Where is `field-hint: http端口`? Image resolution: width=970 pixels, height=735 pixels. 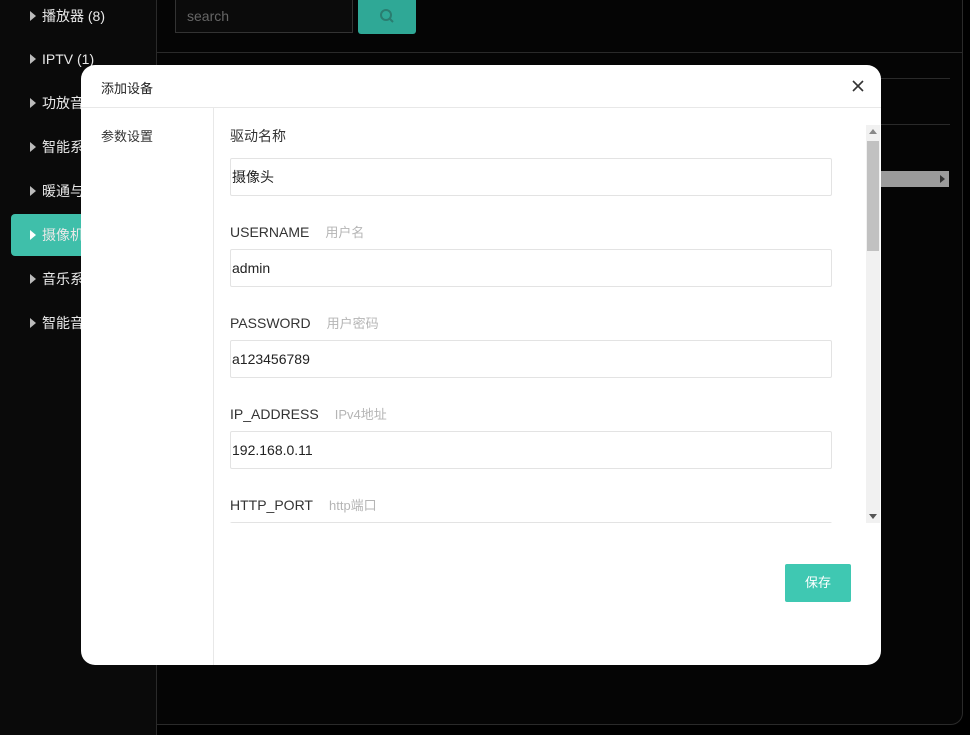
field-hint: http端口 is located at coordinates (352, 505).